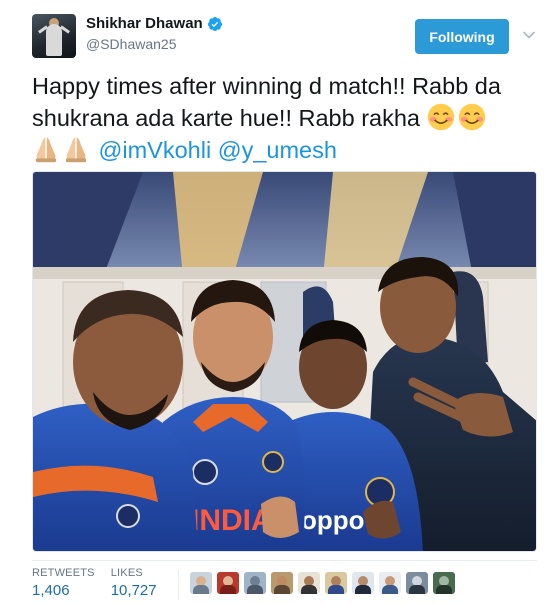  Describe the element at coordinates (102, 584) in the screenshot. I see `tweet-stats: RETWEETS 1,406 LIKES 10,727` at that location.